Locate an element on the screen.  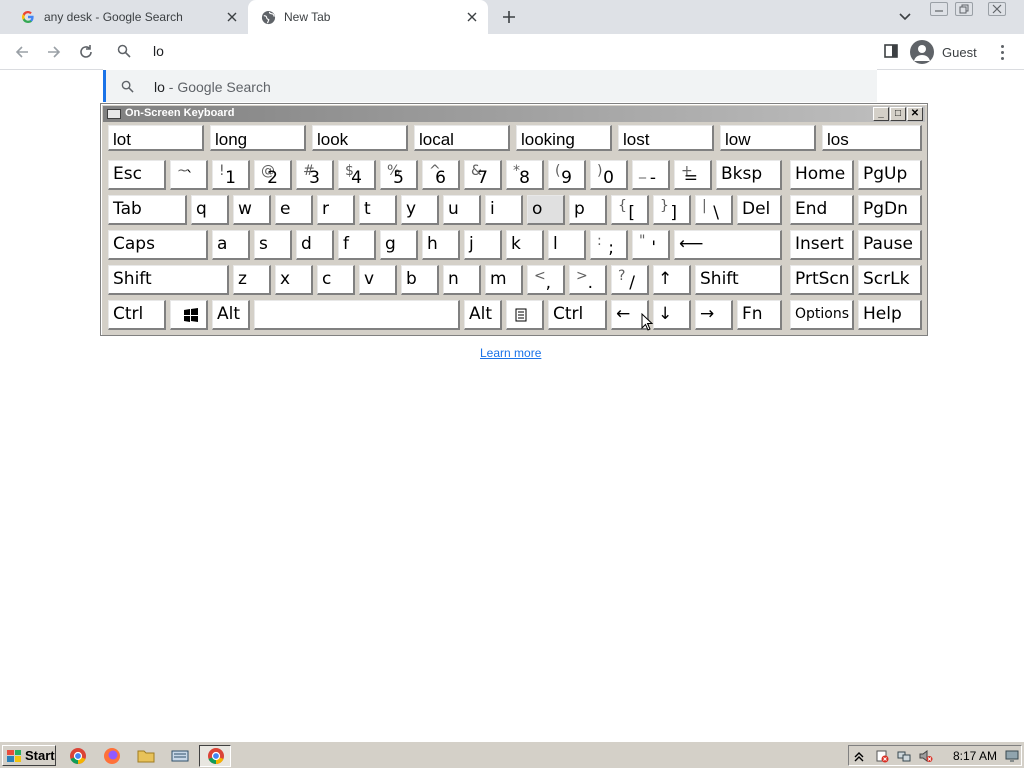
key-space is located at coordinates (357, 315).